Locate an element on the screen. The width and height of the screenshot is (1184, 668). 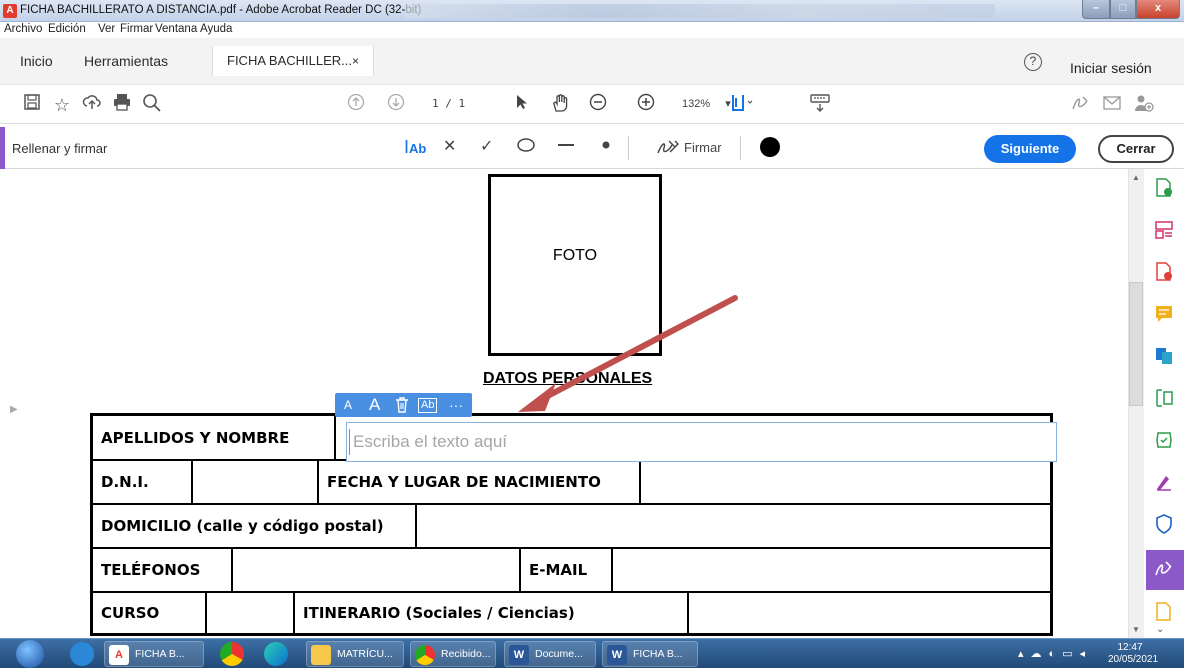
onedrive-icon is located at coordinates (82, 654).